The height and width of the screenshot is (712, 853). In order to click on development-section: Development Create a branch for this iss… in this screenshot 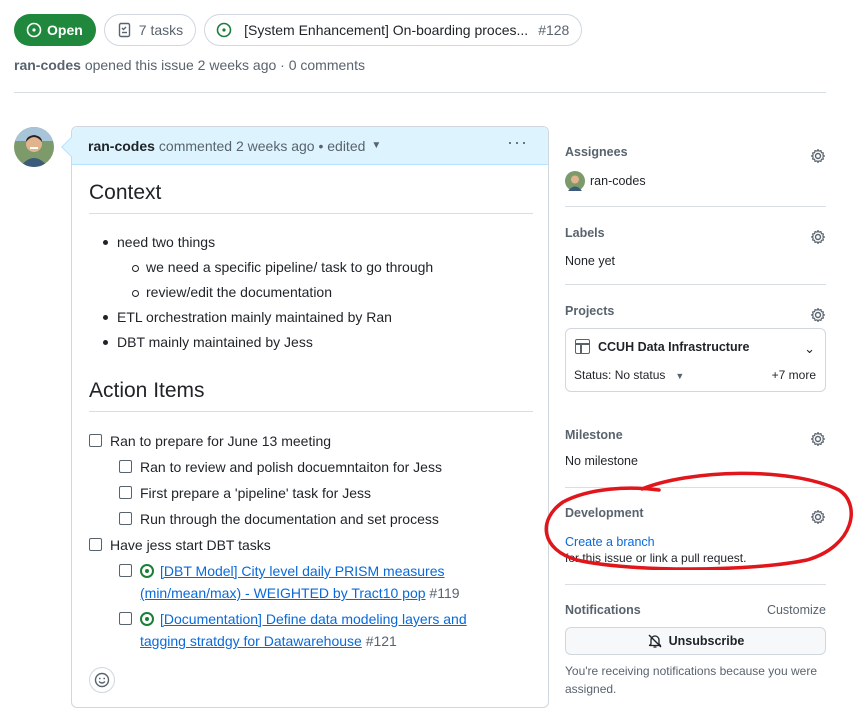, I will do `click(695, 536)`.